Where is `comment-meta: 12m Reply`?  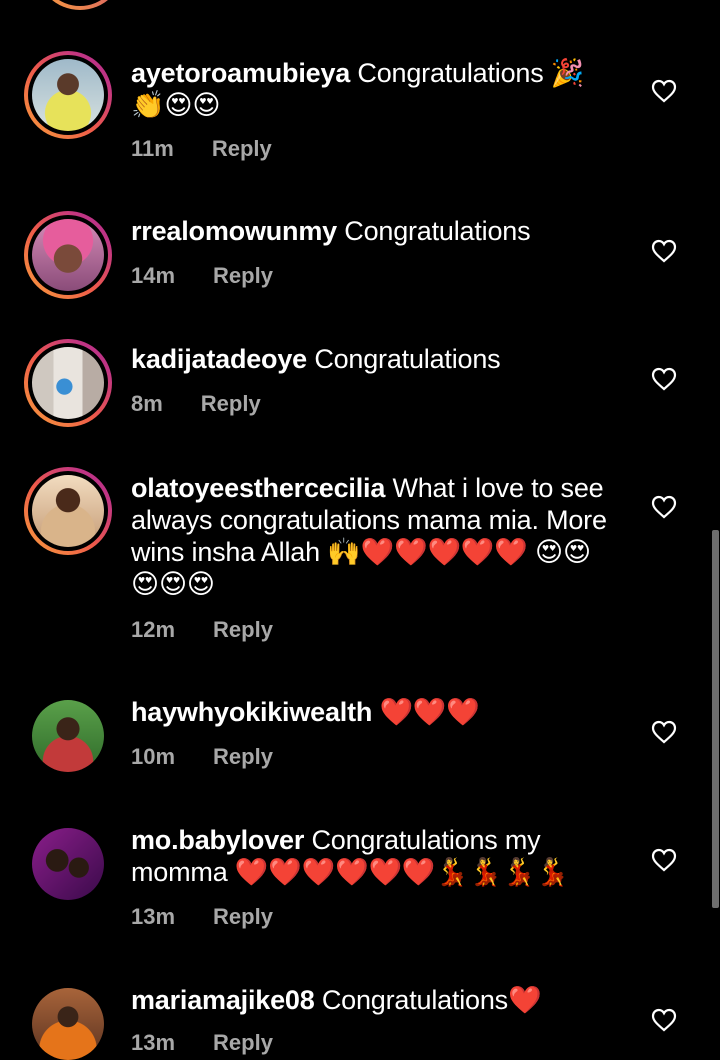 comment-meta: 12m Reply is located at coordinates (202, 630).